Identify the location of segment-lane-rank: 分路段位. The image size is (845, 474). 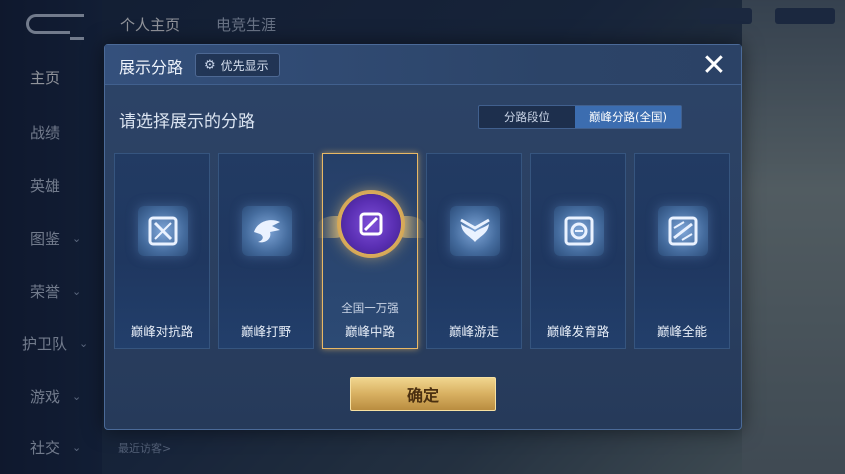
(527, 117).